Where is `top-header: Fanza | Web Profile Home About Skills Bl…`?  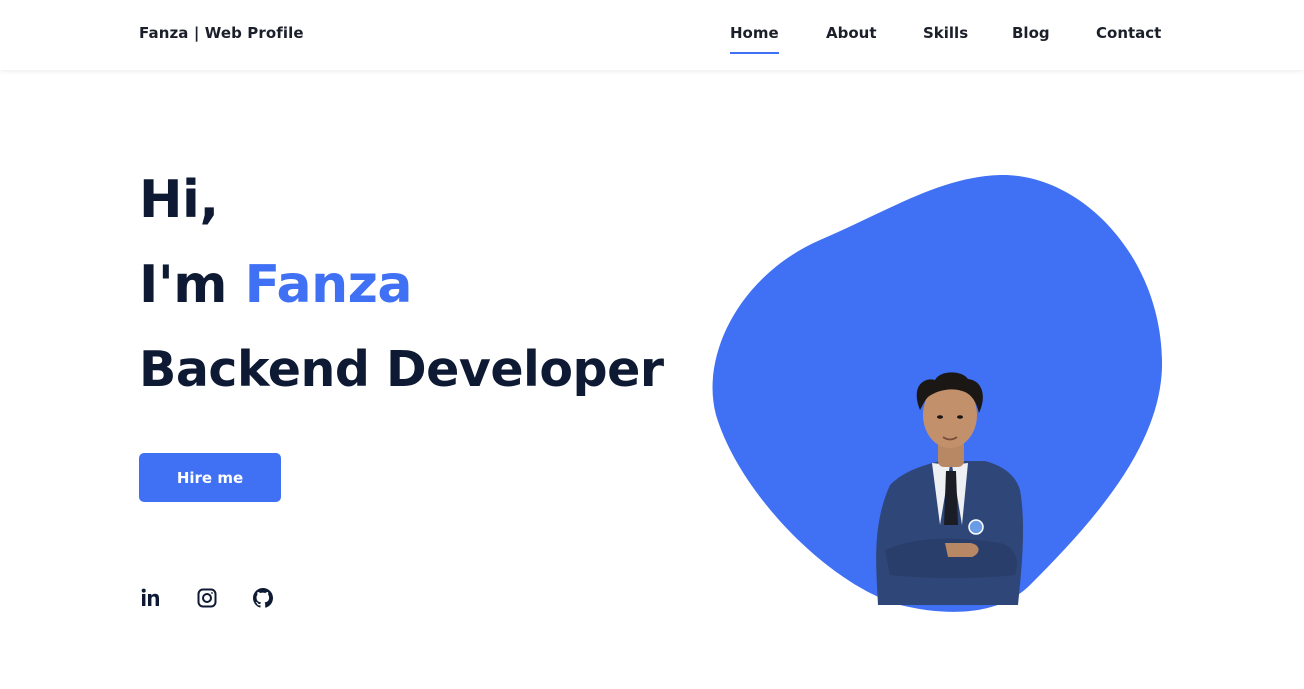
top-header: Fanza | Web Profile Home About Skills Bl… is located at coordinates (652, 35).